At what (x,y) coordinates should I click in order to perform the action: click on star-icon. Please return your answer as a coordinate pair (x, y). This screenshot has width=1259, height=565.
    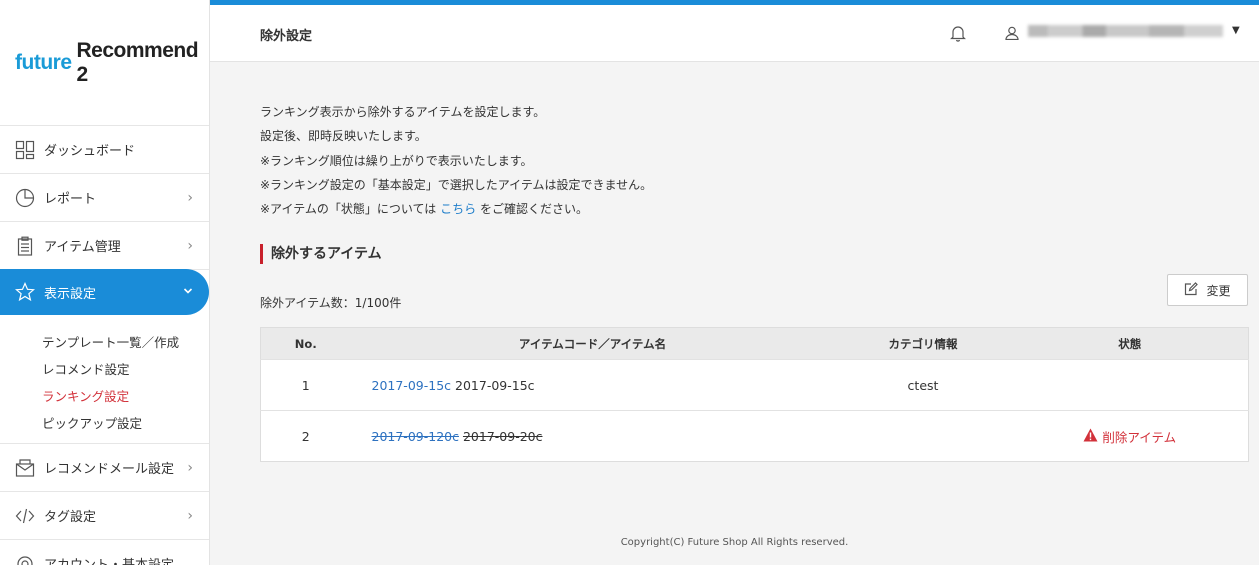
    Looking at the image, I should click on (25, 292).